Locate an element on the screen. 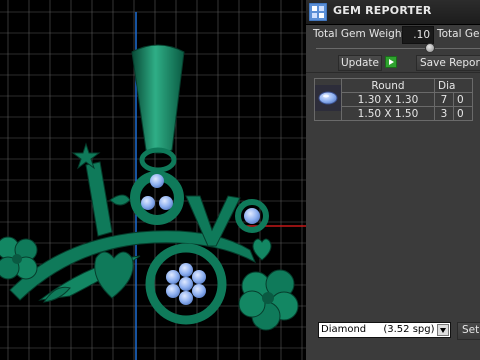  play-icon is located at coordinates (391, 62).